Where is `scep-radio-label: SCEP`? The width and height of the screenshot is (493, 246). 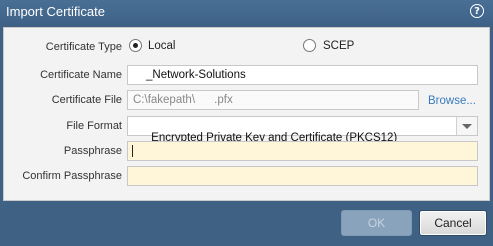 scep-radio-label: SCEP is located at coordinates (338, 46).